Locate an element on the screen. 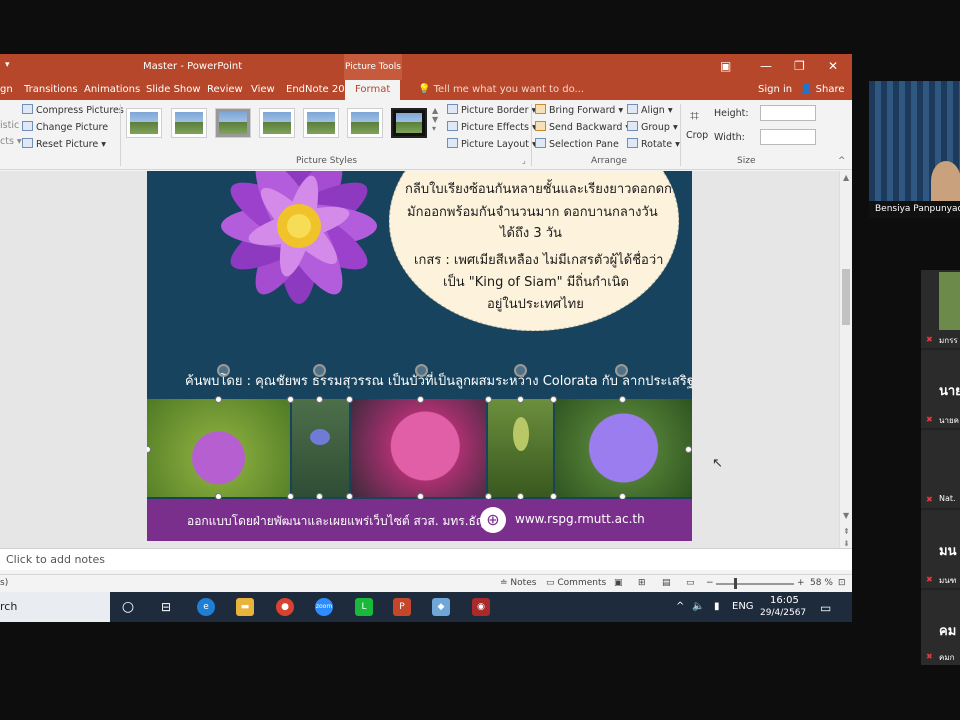  photo-blue-lotus is located at coordinates (623, 448).